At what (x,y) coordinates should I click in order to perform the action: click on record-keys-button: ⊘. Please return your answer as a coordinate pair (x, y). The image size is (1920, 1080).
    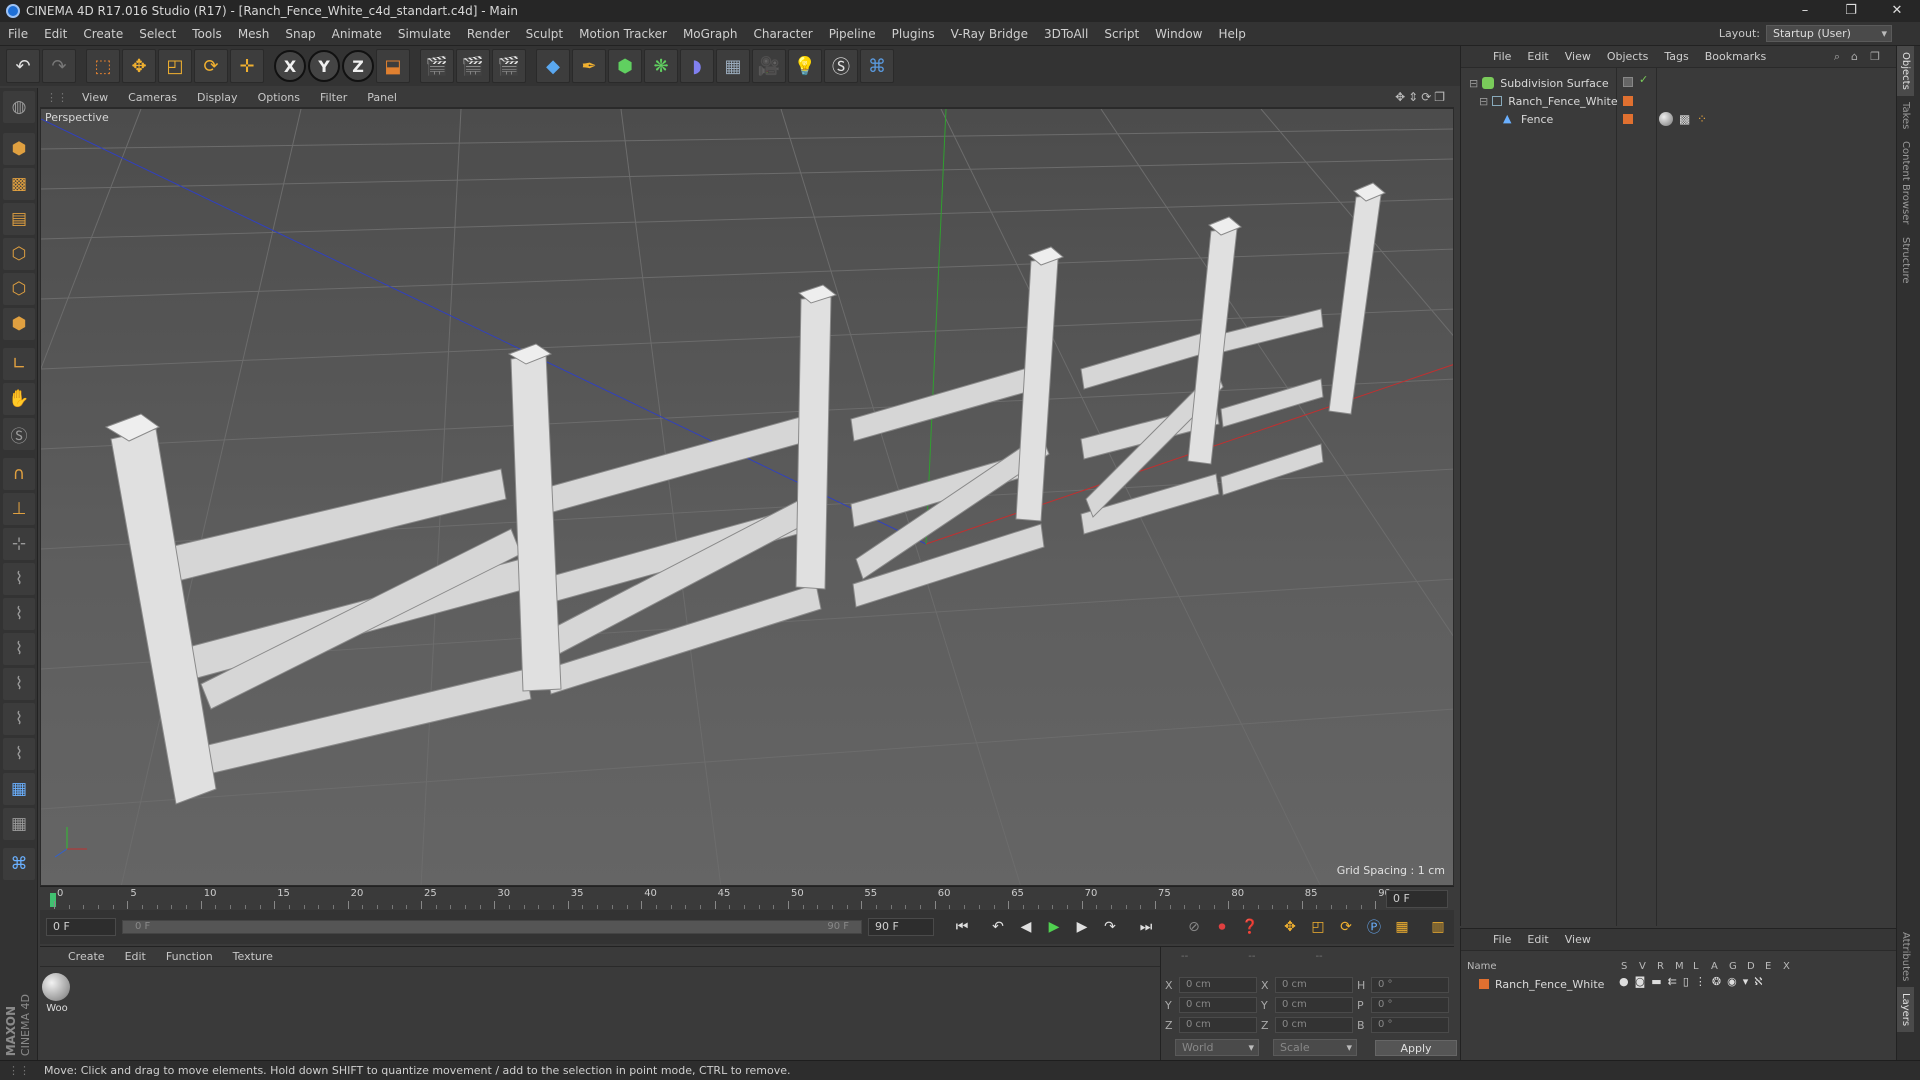
    Looking at the image, I should click on (1194, 927).